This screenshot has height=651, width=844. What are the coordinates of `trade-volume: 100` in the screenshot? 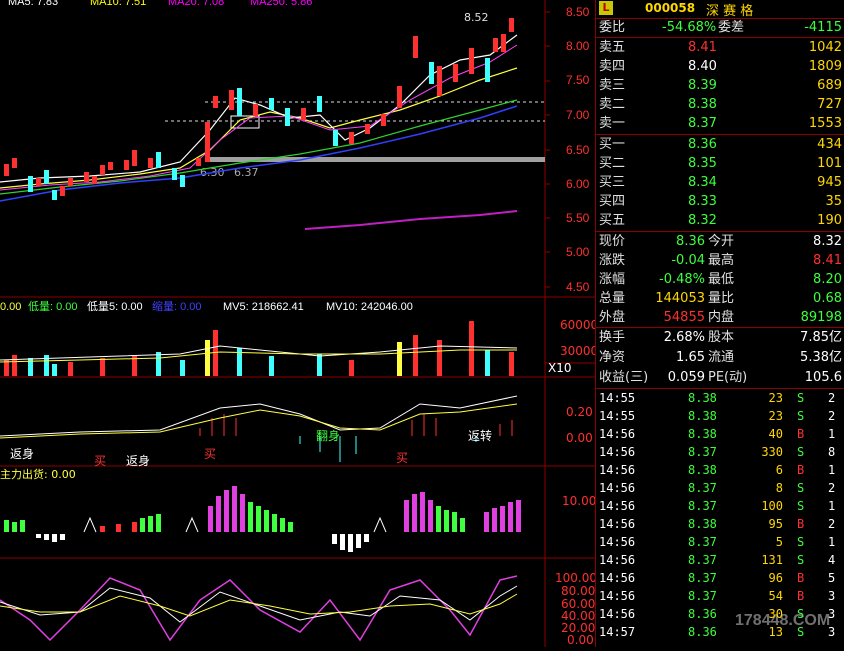 It's located at (772, 506).